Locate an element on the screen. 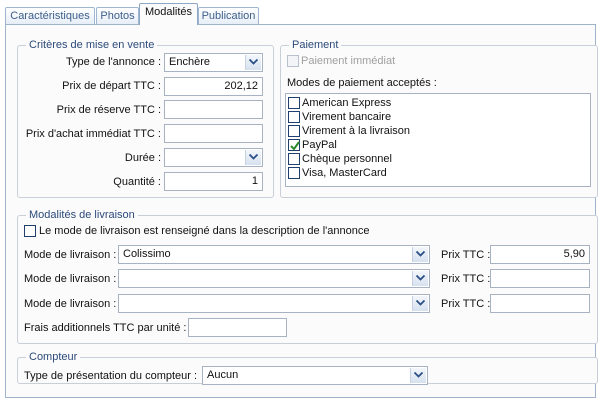 Image resolution: width=601 pixels, height=399 pixels. prix-depart-input: 202,12 is located at coordinates (213, 86).